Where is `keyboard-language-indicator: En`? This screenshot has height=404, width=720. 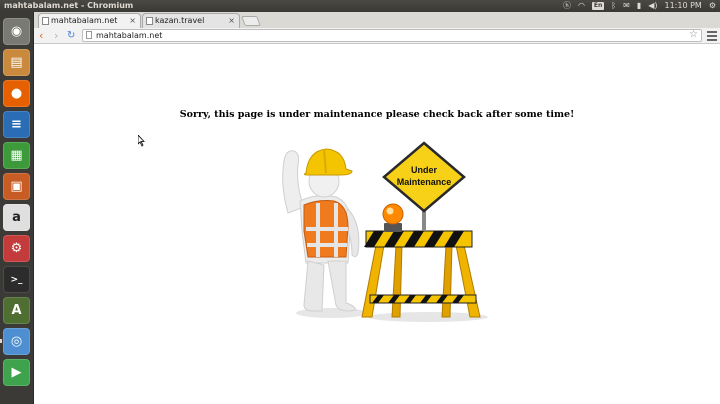 keyboard-language-indicator: En is located at coordinates (598, 6).